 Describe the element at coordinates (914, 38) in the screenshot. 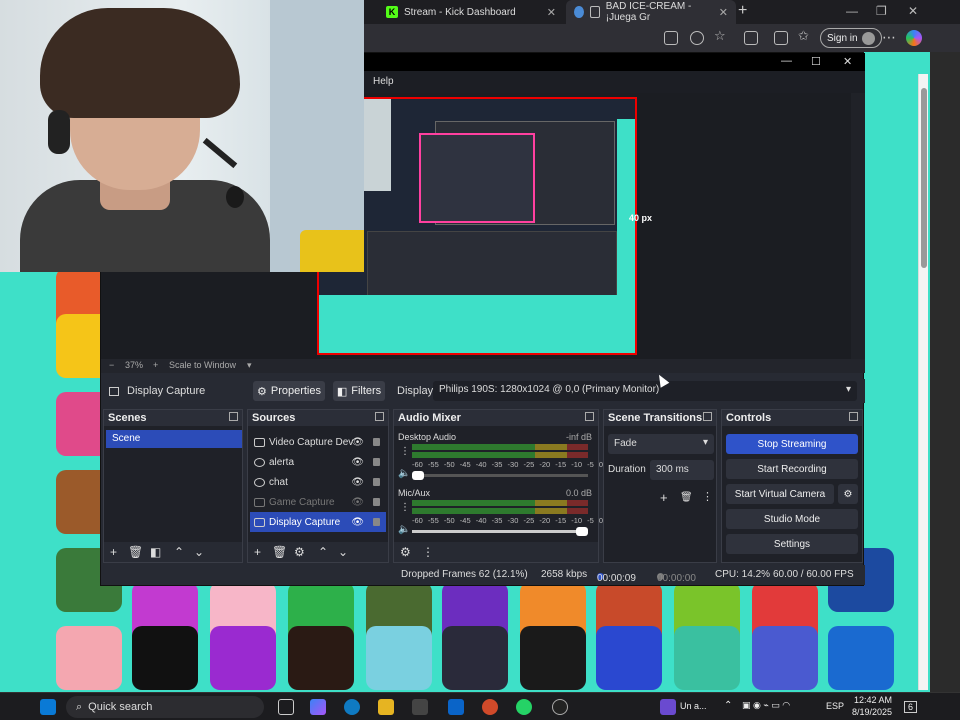

I see `copilot-icon` at that location.